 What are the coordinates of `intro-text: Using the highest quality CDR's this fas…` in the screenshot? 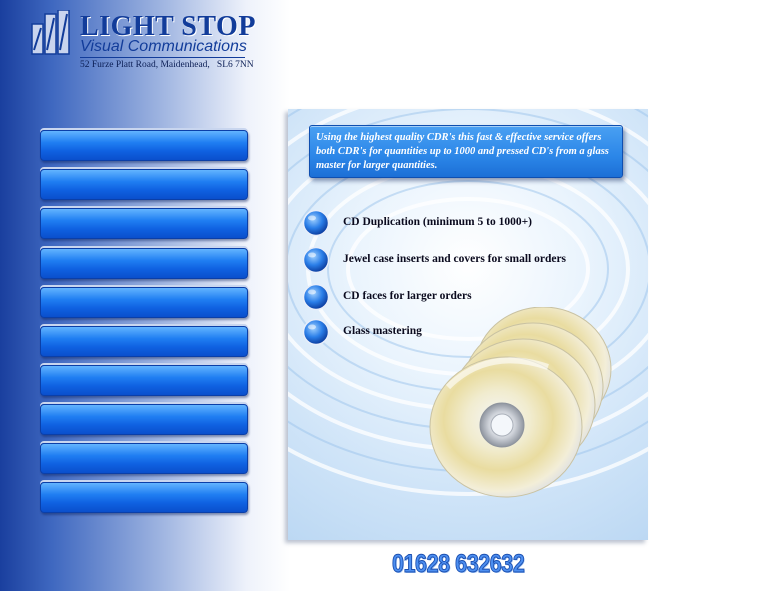 It's located at (462, 151).